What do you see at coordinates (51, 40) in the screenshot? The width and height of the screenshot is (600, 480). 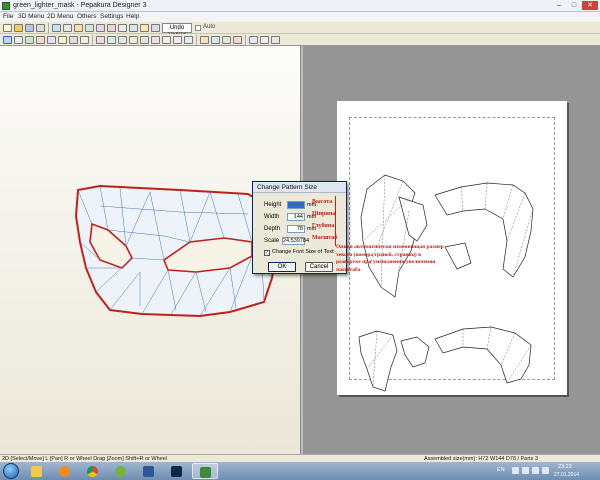 I see `move-icon` at bounding box center [51, 40].